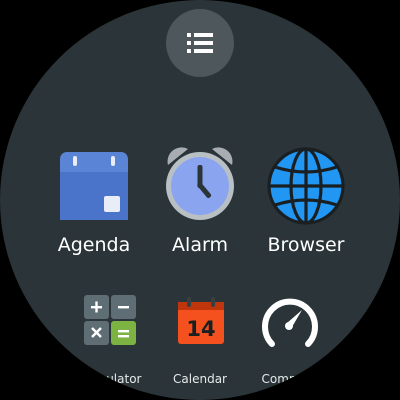 The width and height of the screenshot is (400, 400). Describe the element at coordinates (94, 245) in the screenshot. I see `app-agenda-label: Agenda` at that location.